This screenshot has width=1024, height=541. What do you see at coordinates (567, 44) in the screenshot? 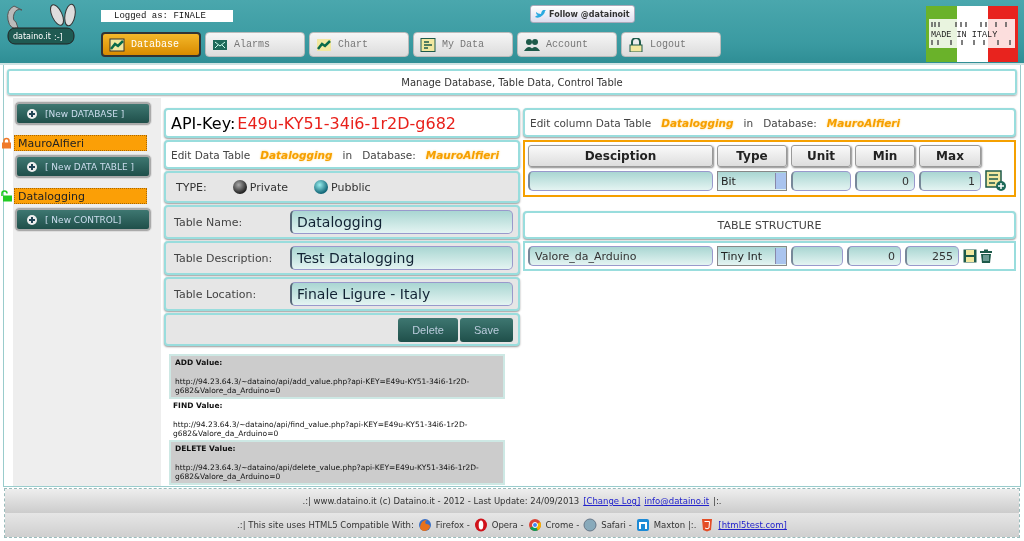
I see `nav-tab: Account` at bounding box center [567, 44].